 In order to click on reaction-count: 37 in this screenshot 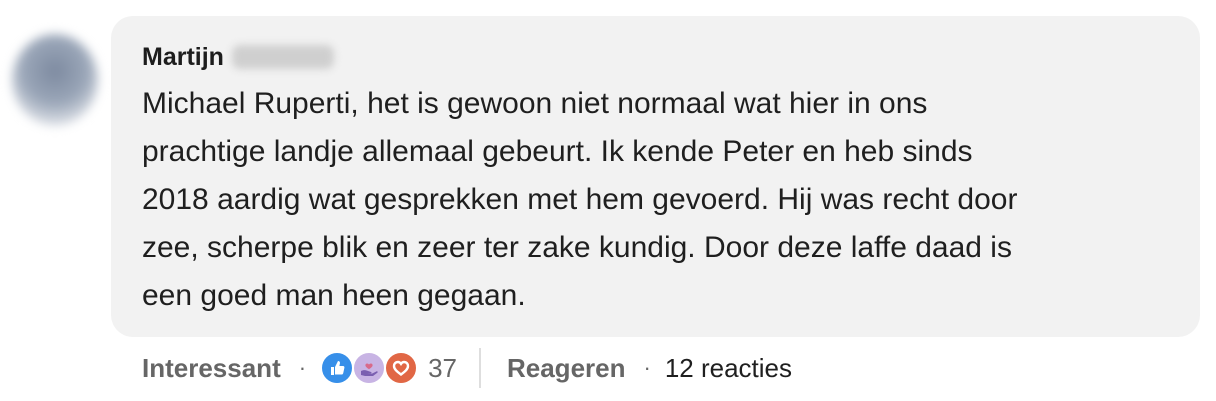, I will do `click(442, 367)`.